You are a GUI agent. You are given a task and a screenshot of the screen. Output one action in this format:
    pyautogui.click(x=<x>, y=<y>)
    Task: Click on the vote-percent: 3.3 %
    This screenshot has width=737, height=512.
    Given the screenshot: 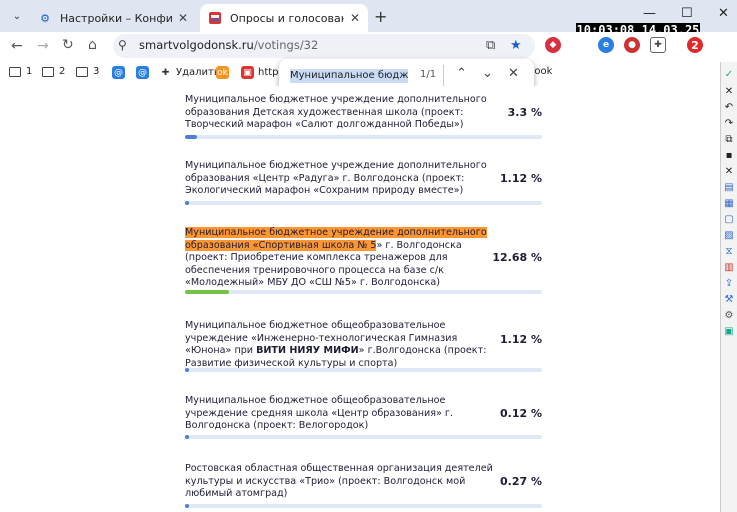 What is the action you would take?
    pyautogui.click(x=524, y=112)
    